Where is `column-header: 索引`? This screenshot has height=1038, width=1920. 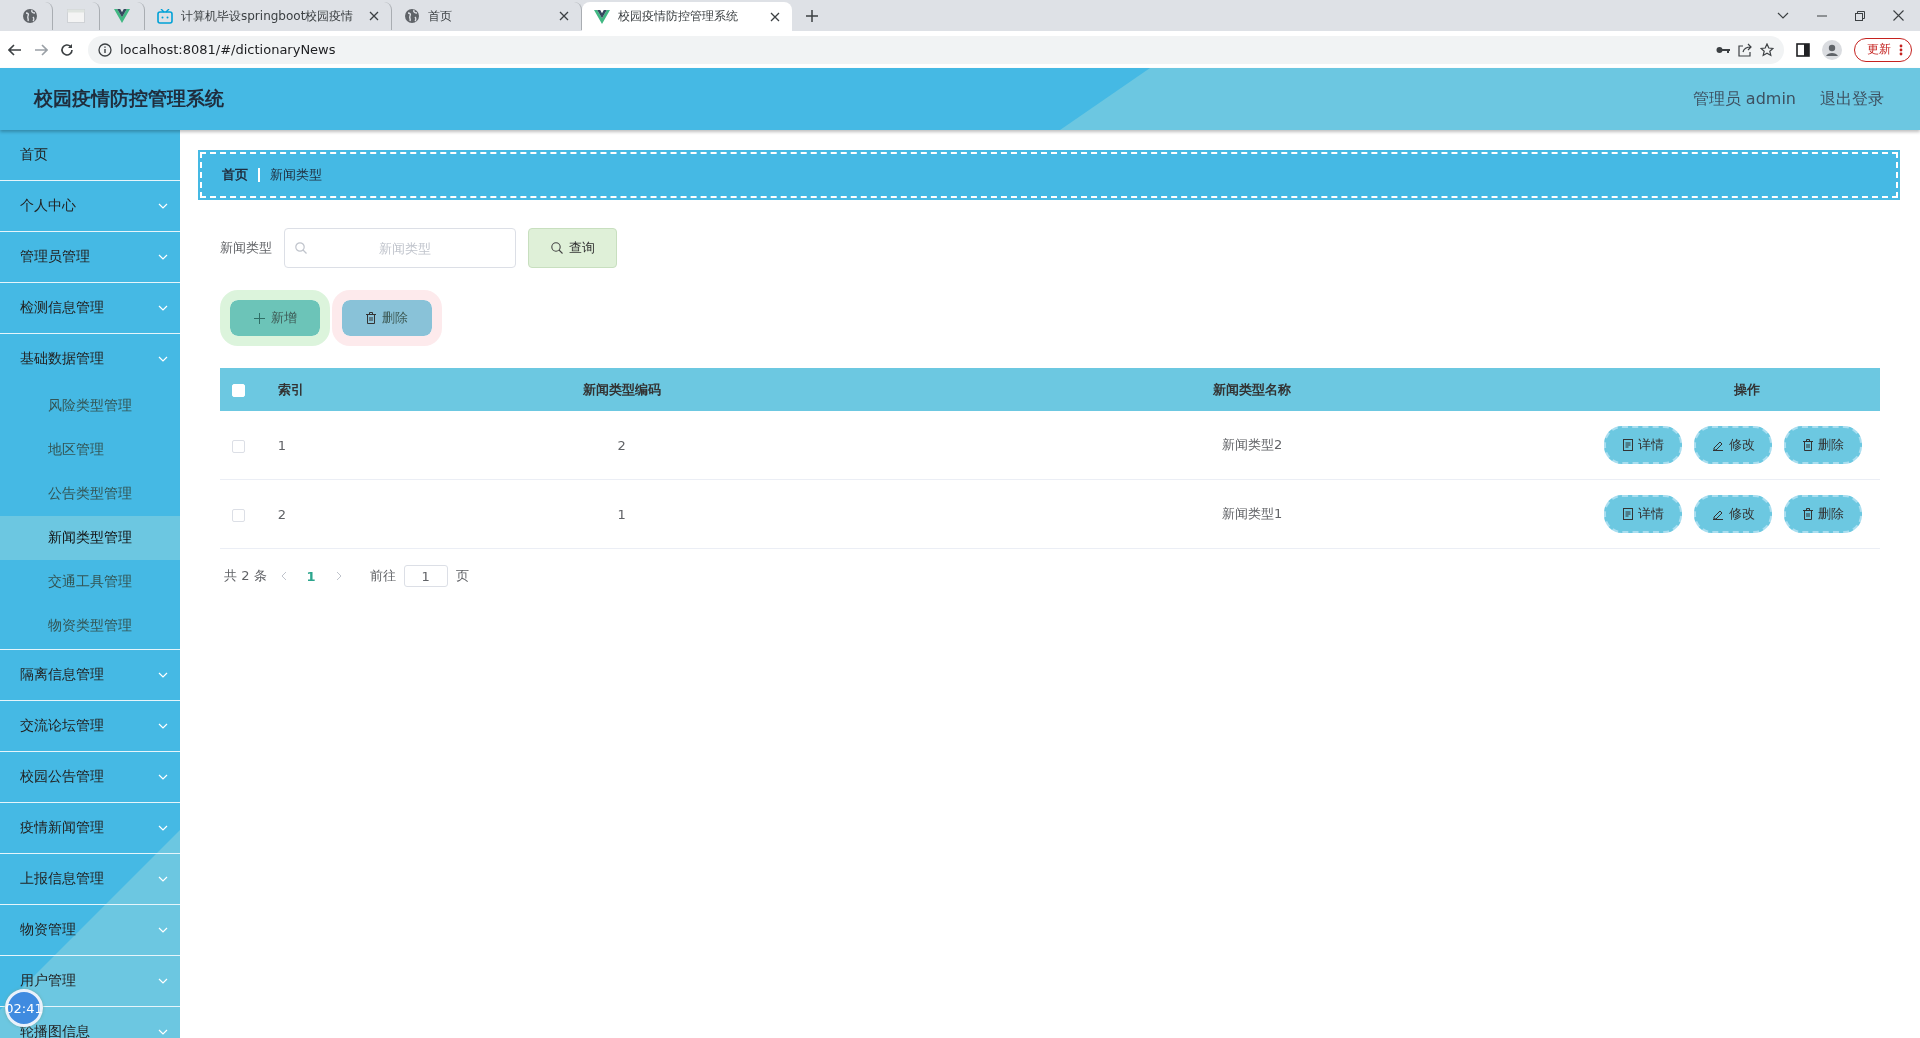
column-header: 索引 is located at coordinates (290, 389).